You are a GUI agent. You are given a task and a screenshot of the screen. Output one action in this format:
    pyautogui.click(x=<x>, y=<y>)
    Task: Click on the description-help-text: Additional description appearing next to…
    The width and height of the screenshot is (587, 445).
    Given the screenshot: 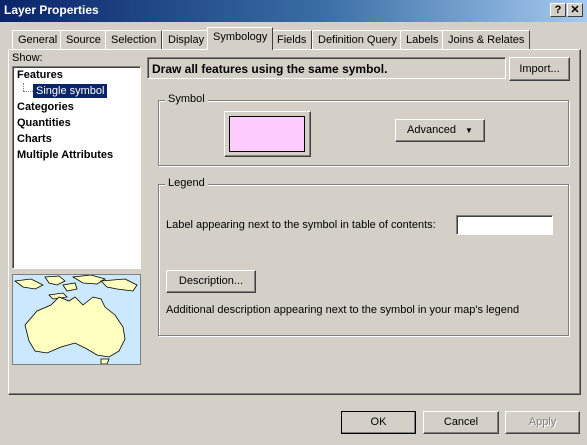 What is the action you would take?
    pyautogui.click(x=343, y=310)
    